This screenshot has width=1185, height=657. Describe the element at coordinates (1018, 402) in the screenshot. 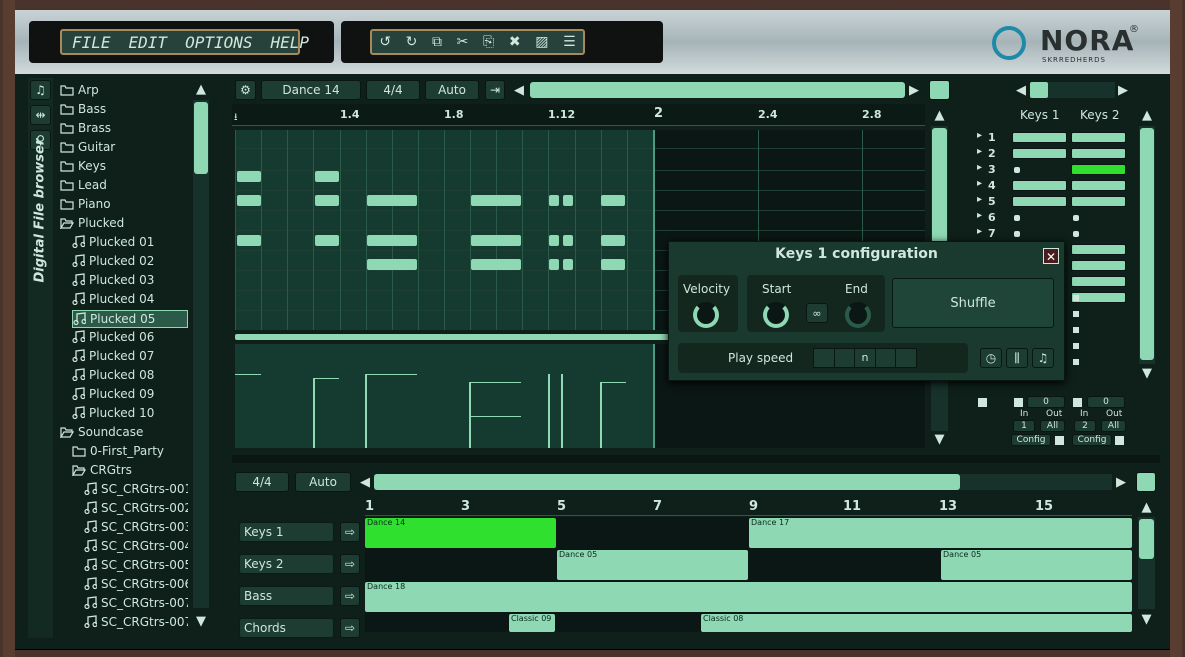

I see `k1-io-checkbox` at that location.